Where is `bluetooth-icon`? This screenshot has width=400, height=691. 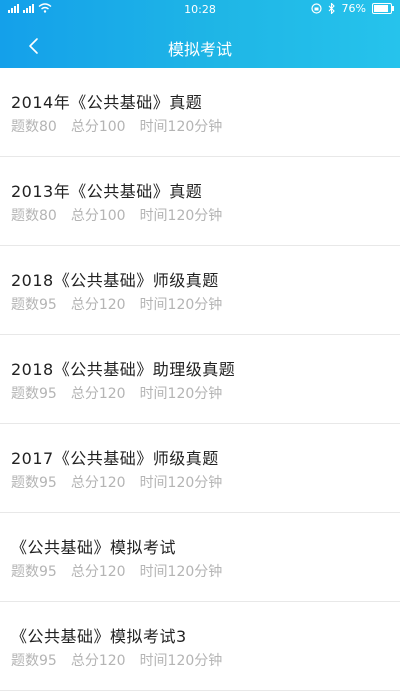 bluetooth-icon is located at coordinates (331, 8).